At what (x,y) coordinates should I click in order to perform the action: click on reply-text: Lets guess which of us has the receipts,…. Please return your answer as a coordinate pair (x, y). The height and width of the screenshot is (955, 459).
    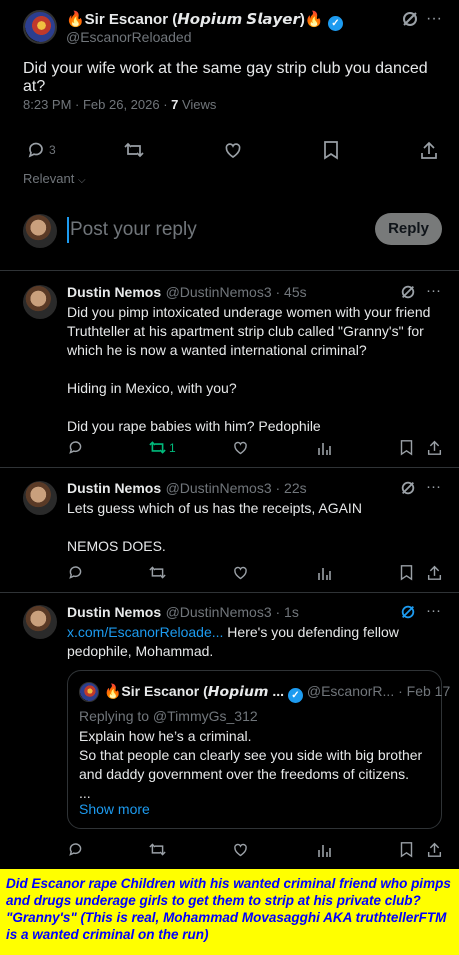
    Looking at the image, I should click on (214, 527).